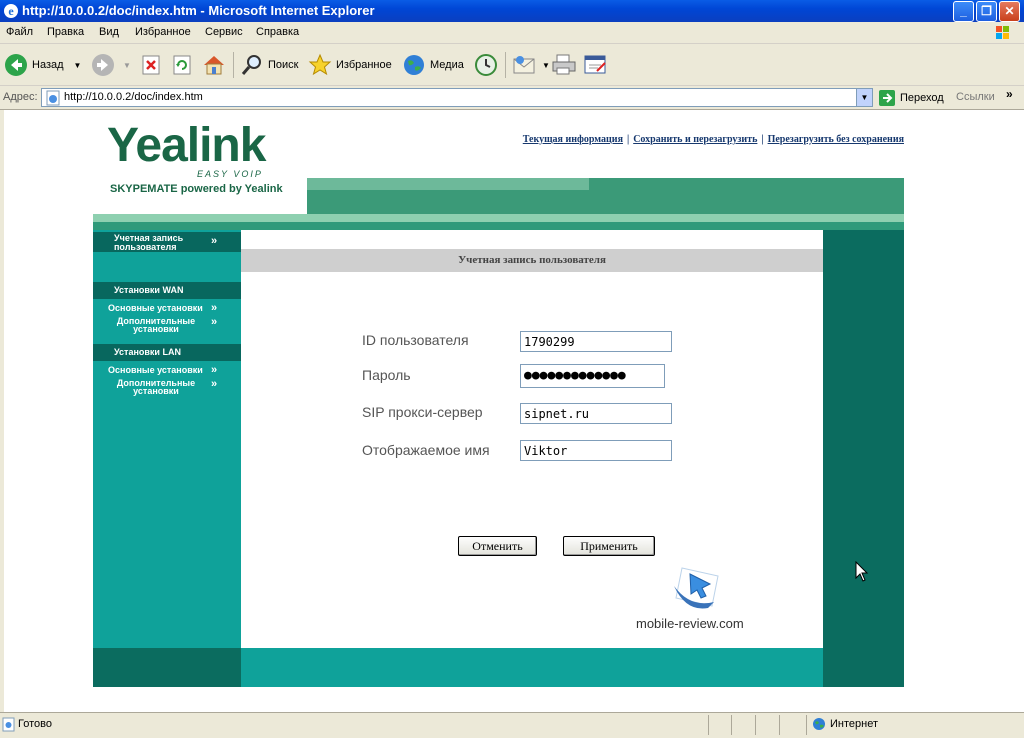  Describe the element at coordinates (864, 97) in the screenshot. I see `address-dropdown-icon: ▼` at that location.